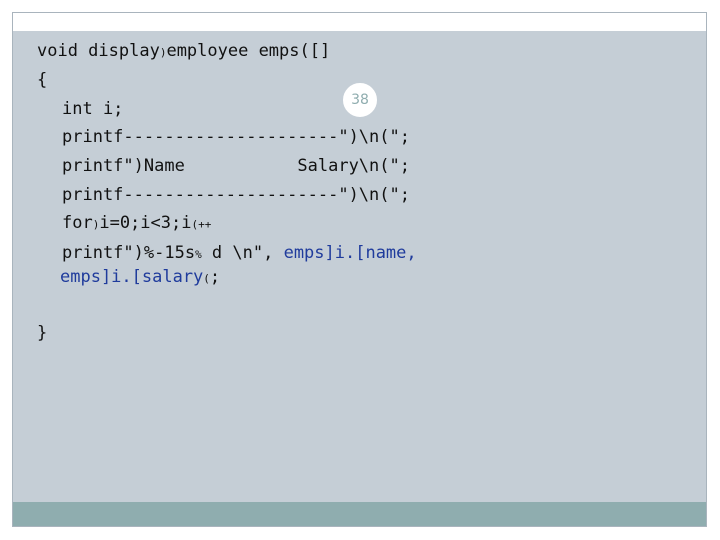 This screenshot has width=720, height=540. I want to click on code-symbol: (++, so click(201, 224).